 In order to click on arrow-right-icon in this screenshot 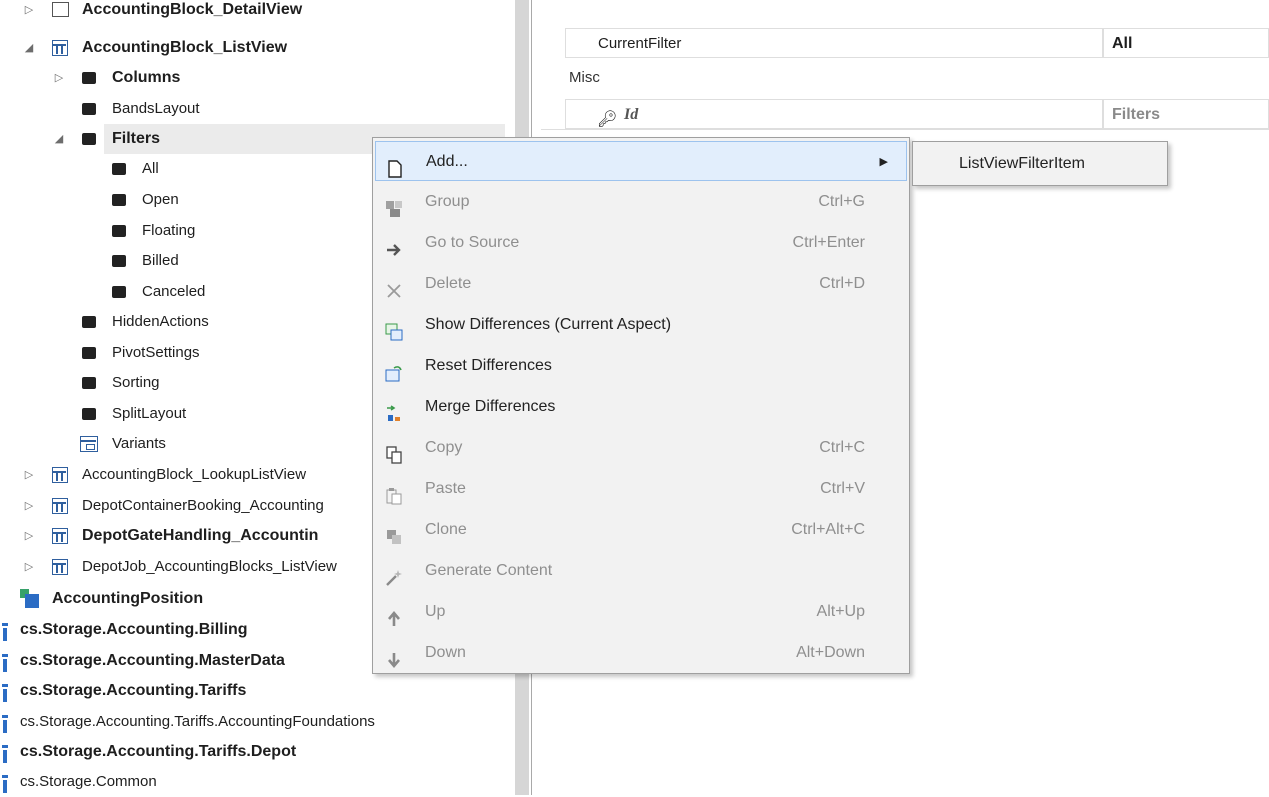, I will do `click(394, 245)`.